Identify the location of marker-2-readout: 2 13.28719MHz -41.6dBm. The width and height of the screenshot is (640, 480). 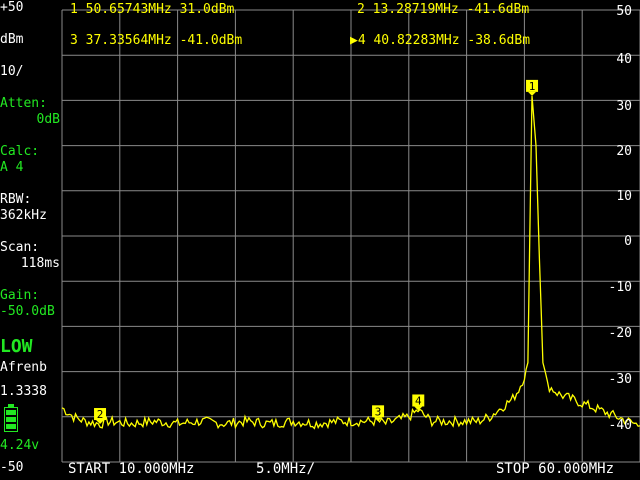
(443, 9).